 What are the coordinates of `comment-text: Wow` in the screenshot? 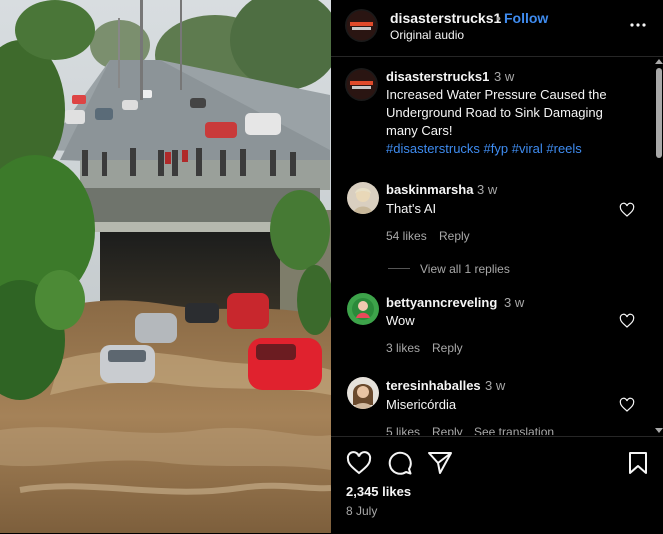 It's located at (400, 320).